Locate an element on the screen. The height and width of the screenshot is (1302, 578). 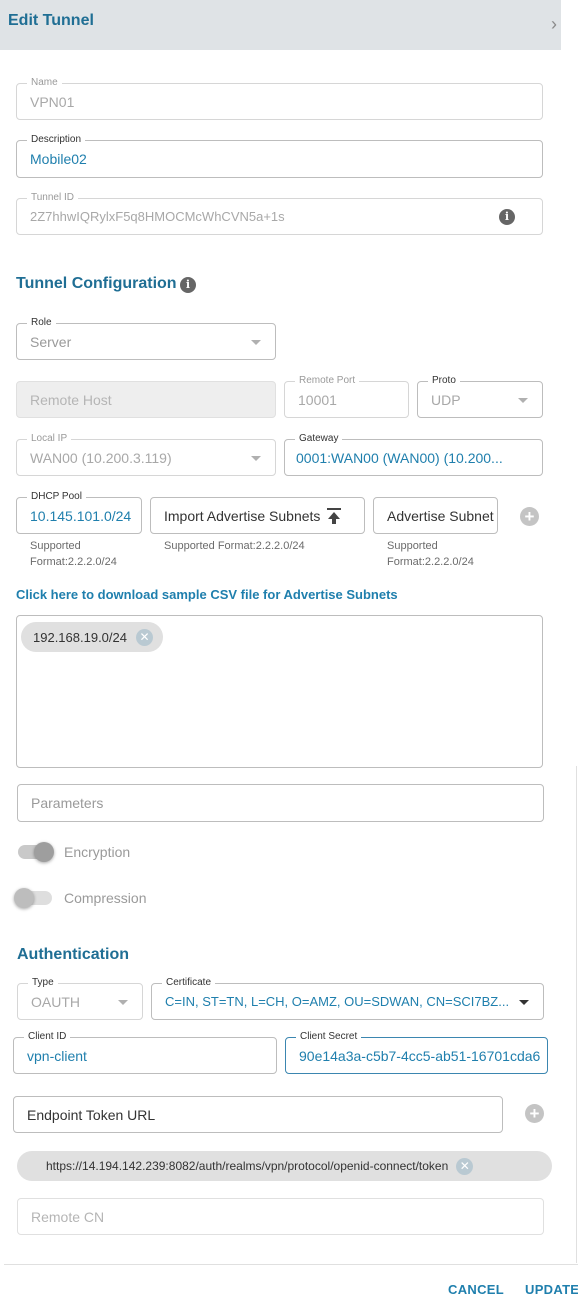
dhcp-pool-field: DHCP Pool 10.145.101.0/24 is located at coordinates (79, 512).